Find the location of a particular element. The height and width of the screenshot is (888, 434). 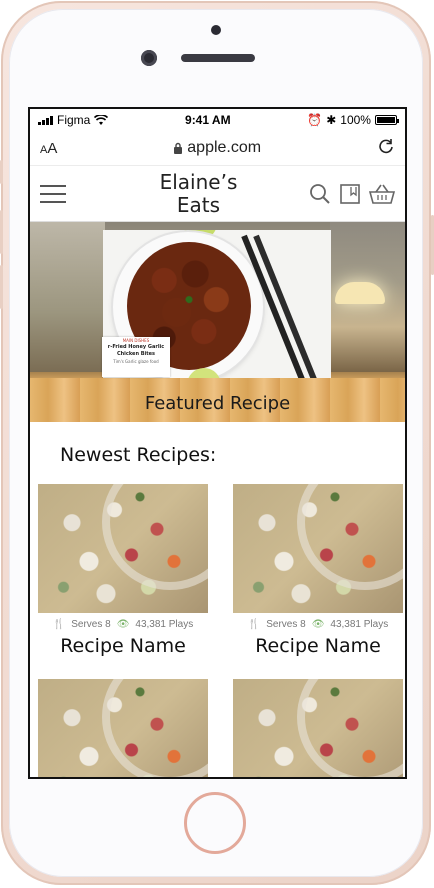

bookmark-icon is located at coordinates (350, 194).